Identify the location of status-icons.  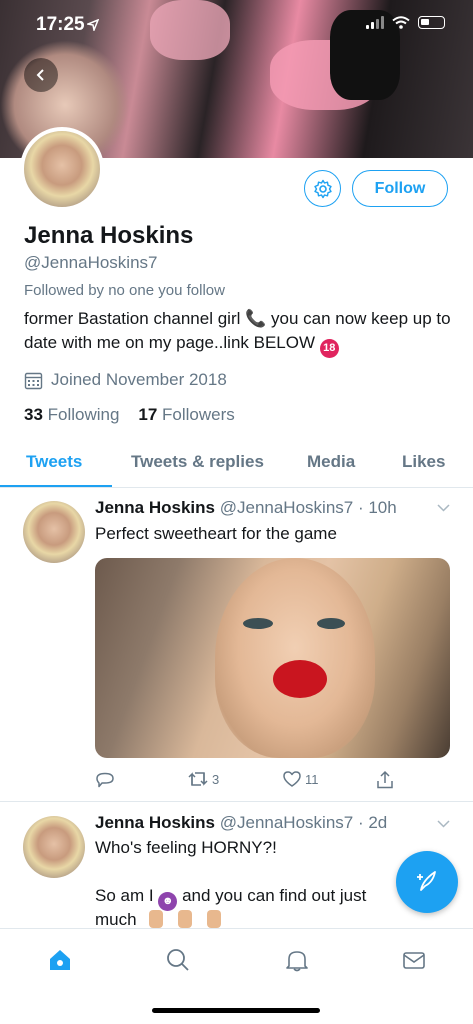
(405, 22).